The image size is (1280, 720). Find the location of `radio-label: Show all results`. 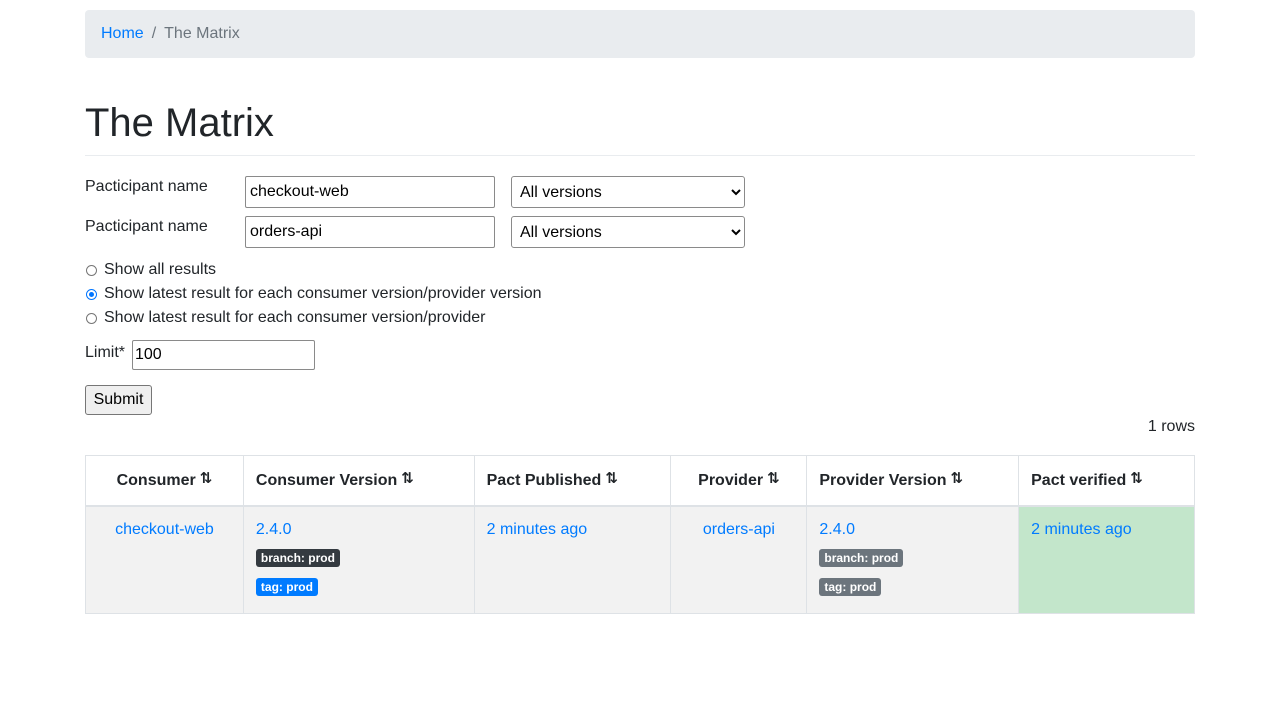

radio-label: Show all results is located at coordinates (160, 269).